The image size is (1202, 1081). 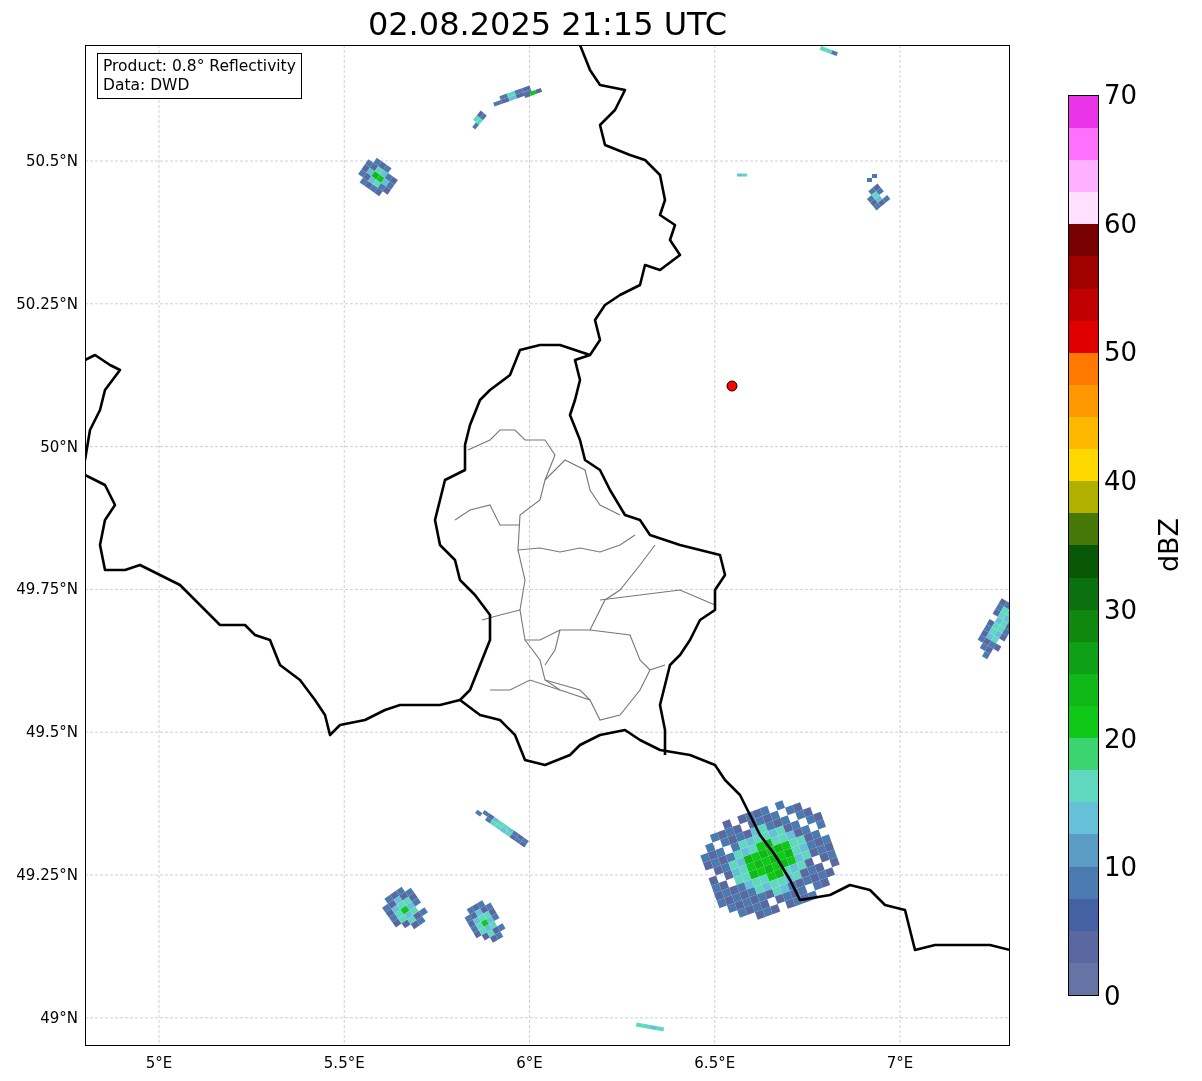 I want to click on colorbar-tick-label: 60, so click(x=1121, y=223).